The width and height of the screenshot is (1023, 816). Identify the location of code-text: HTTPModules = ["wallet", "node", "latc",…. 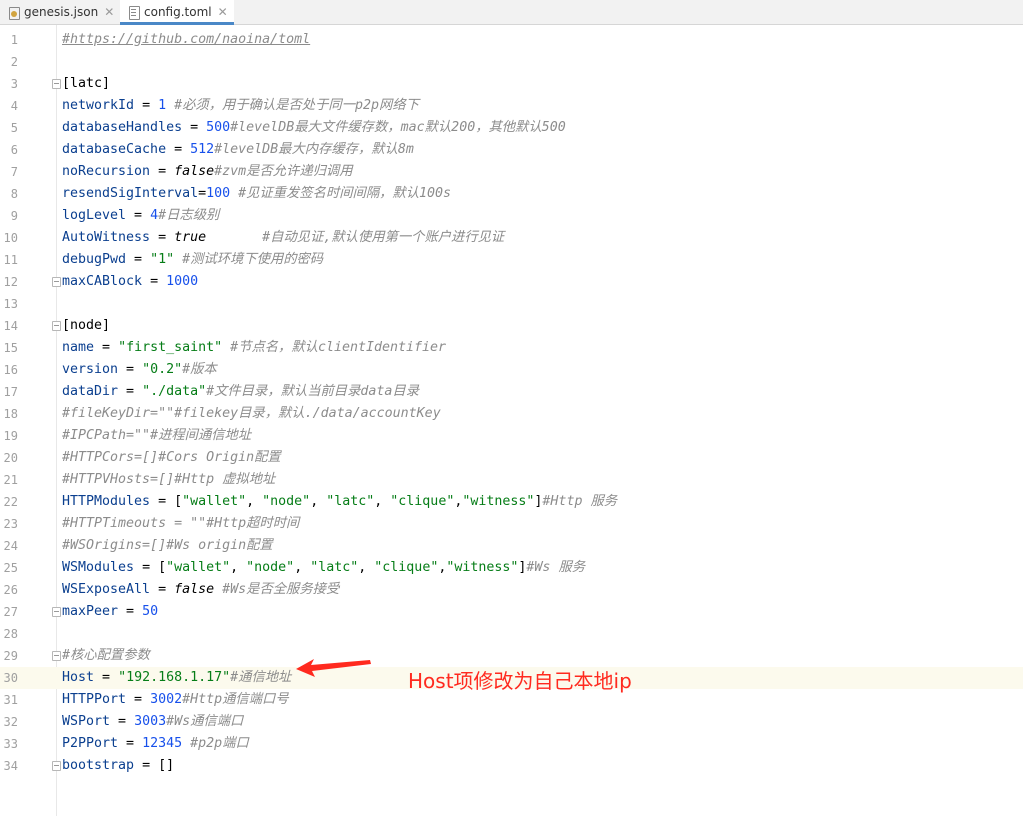
(339, 502).